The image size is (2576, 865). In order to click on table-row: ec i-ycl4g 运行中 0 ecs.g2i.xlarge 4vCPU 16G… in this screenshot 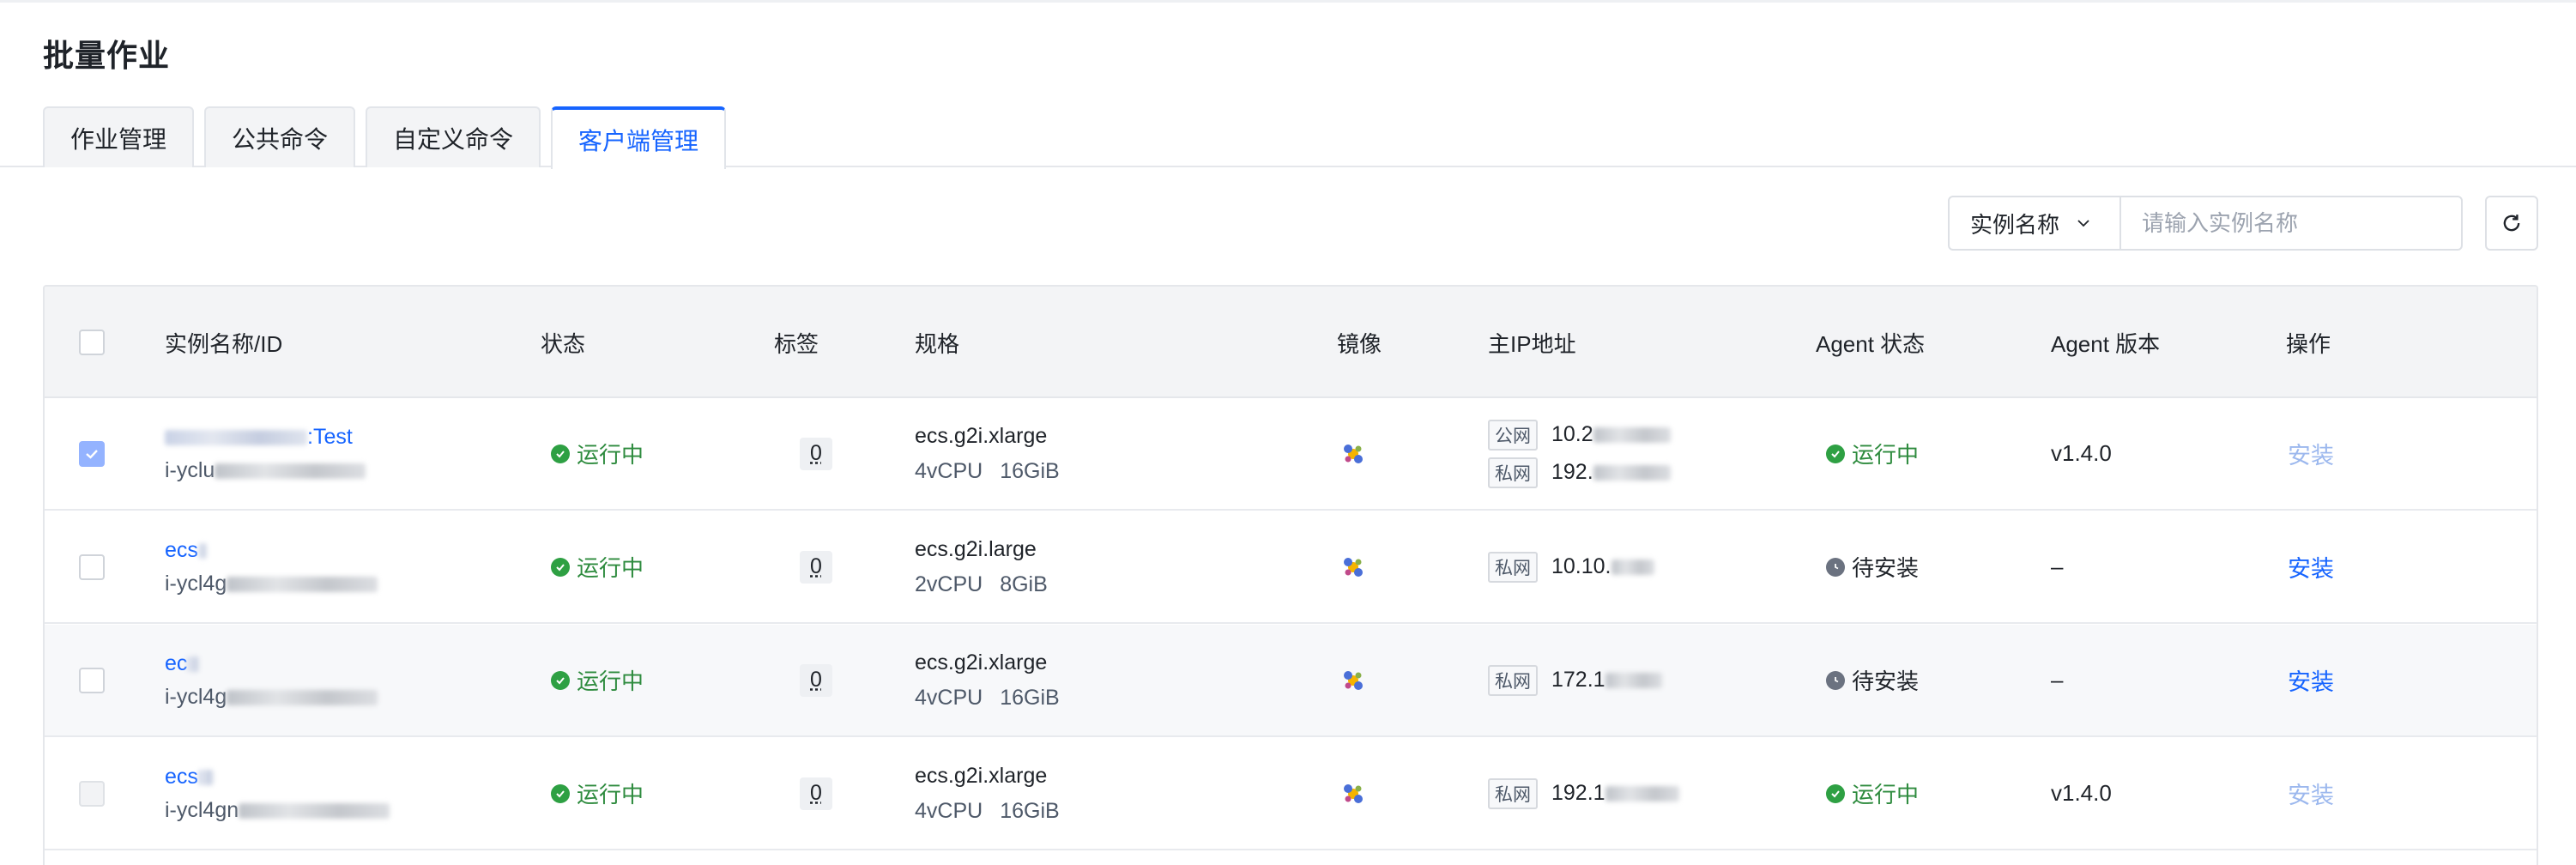, I will do `click(1291, 681)`.